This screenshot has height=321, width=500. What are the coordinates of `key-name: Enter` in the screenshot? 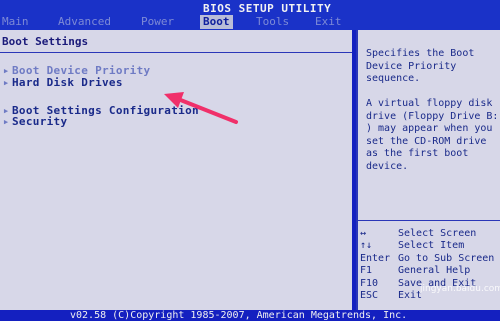 It's located at (375, 258).